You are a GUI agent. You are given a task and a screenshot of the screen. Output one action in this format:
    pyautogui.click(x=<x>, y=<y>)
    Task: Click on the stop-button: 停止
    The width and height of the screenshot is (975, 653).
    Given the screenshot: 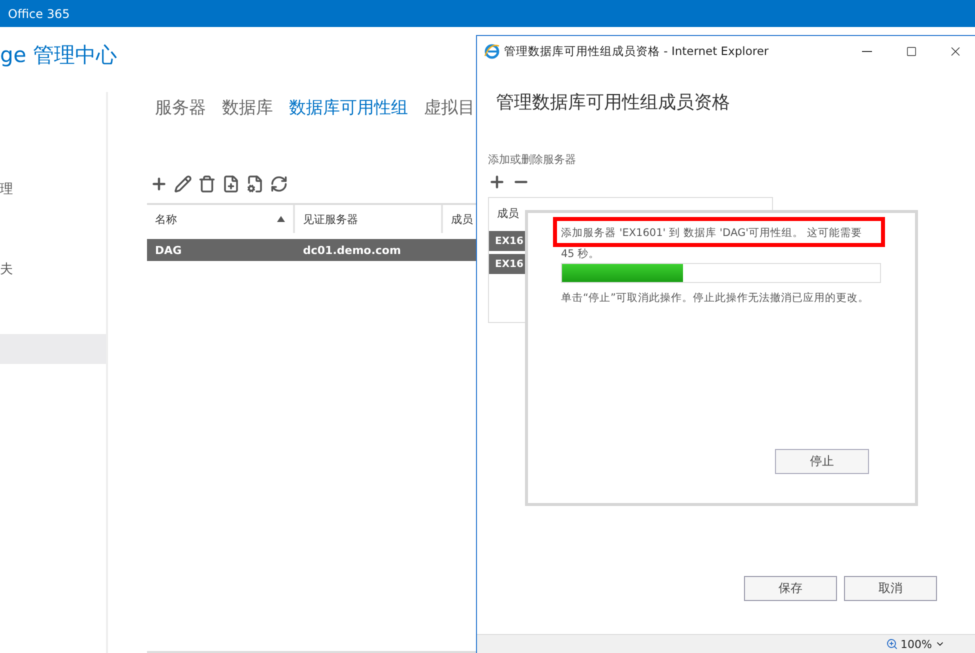 What is the action you would take?
    pyautogui.click(x=822, y=461)
    